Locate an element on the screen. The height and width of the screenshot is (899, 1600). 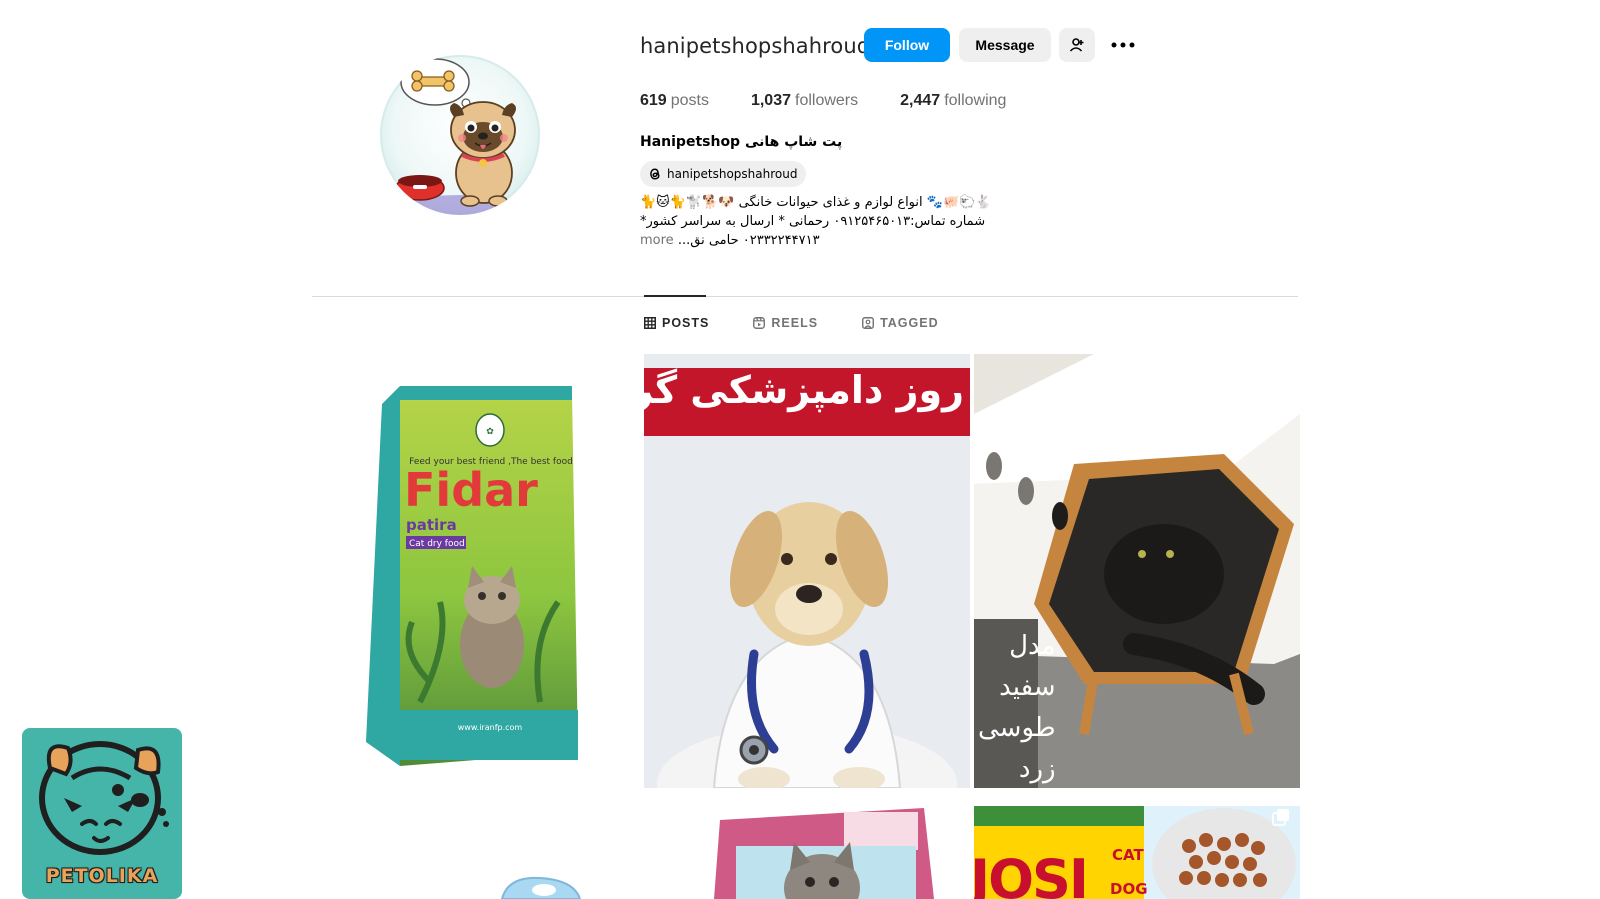
profile-full-name: Hanipetshop پت شاپ هانی is located at coordinates (741, 142).